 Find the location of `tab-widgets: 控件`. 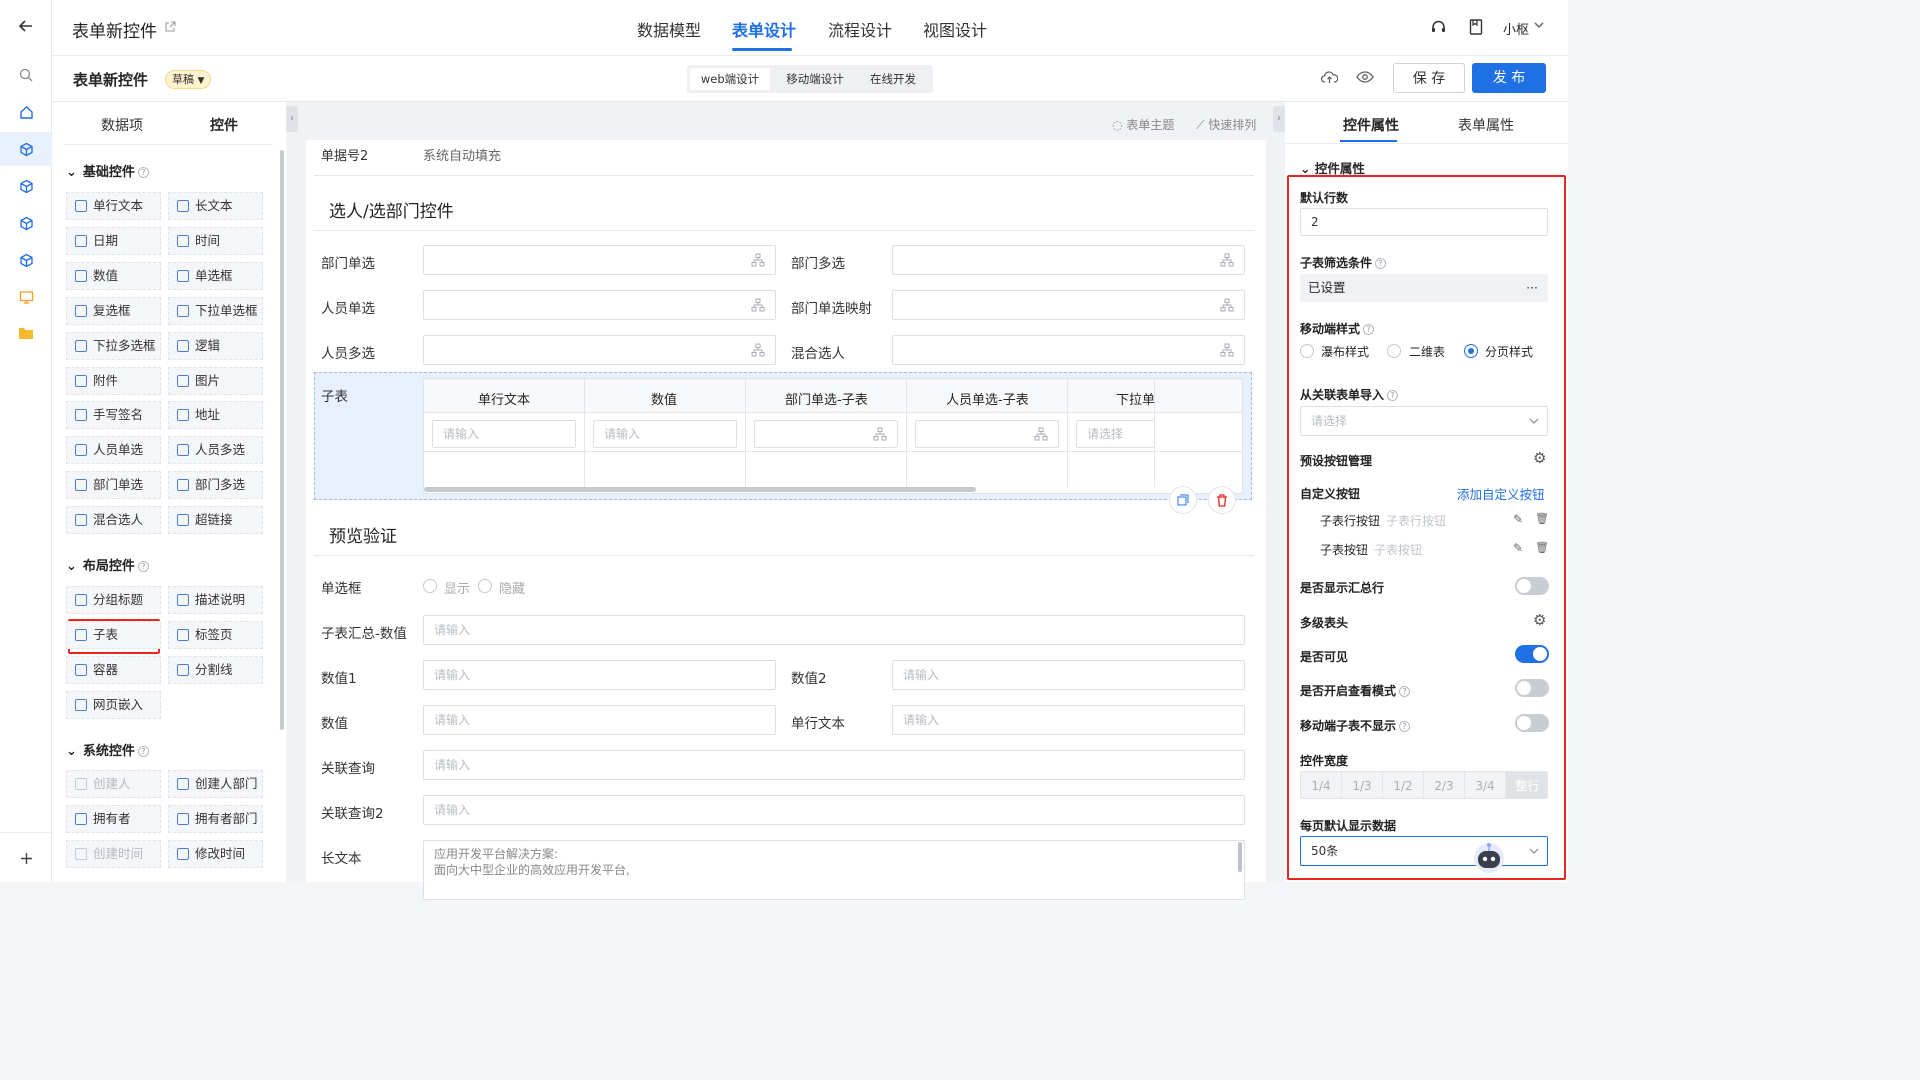

tab-widgets: 控件 is located at coordinates (224, 125).